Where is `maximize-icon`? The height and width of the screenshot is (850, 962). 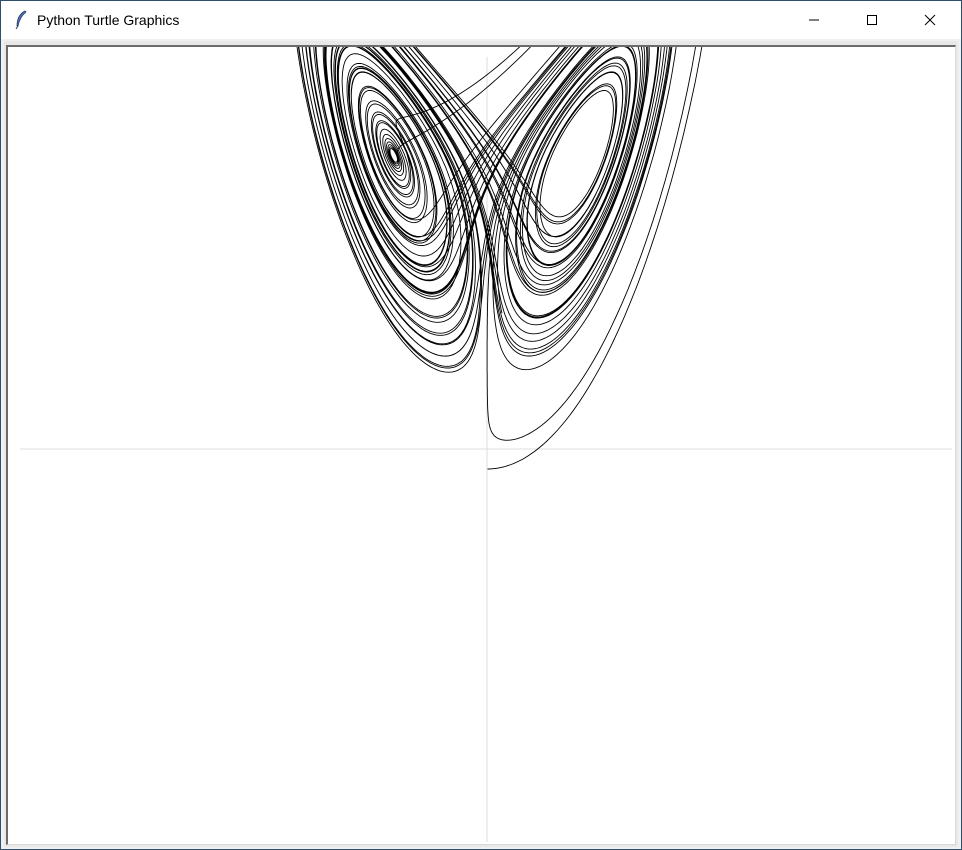
maximize-icon is located at coordinates (872, 20).